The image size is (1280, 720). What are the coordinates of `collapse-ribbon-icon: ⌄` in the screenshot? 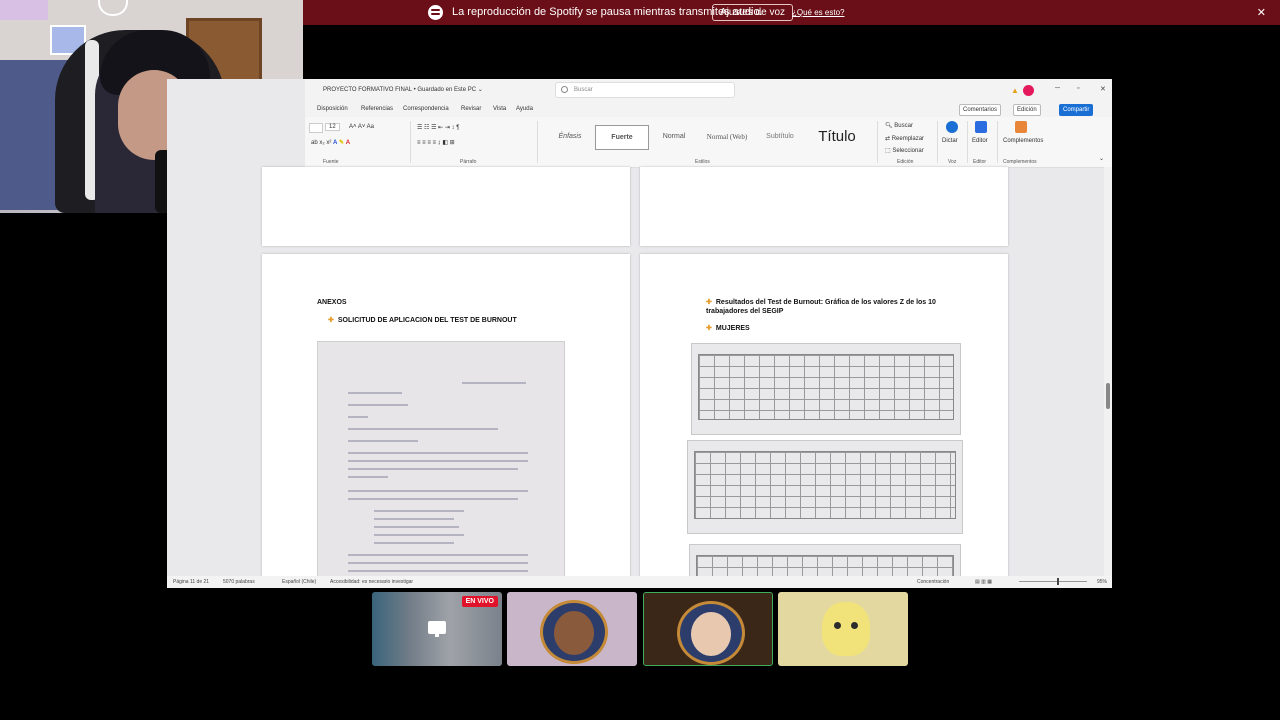 It's located at (1101, 158).